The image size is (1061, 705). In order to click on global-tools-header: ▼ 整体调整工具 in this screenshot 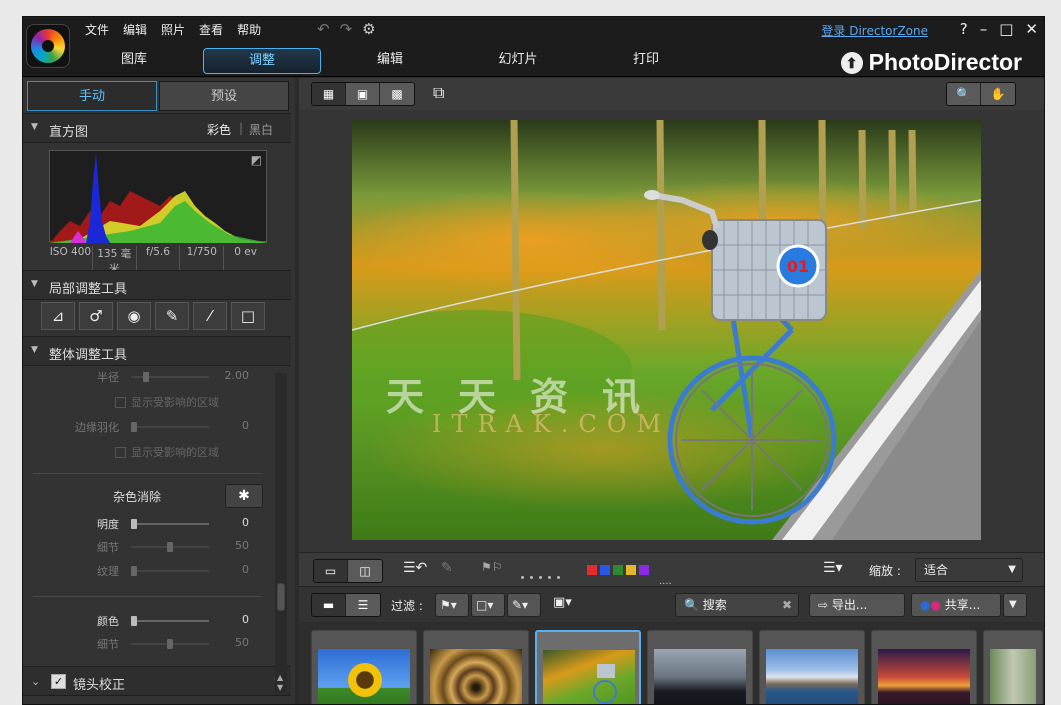, I will do `click(157, 351)`.